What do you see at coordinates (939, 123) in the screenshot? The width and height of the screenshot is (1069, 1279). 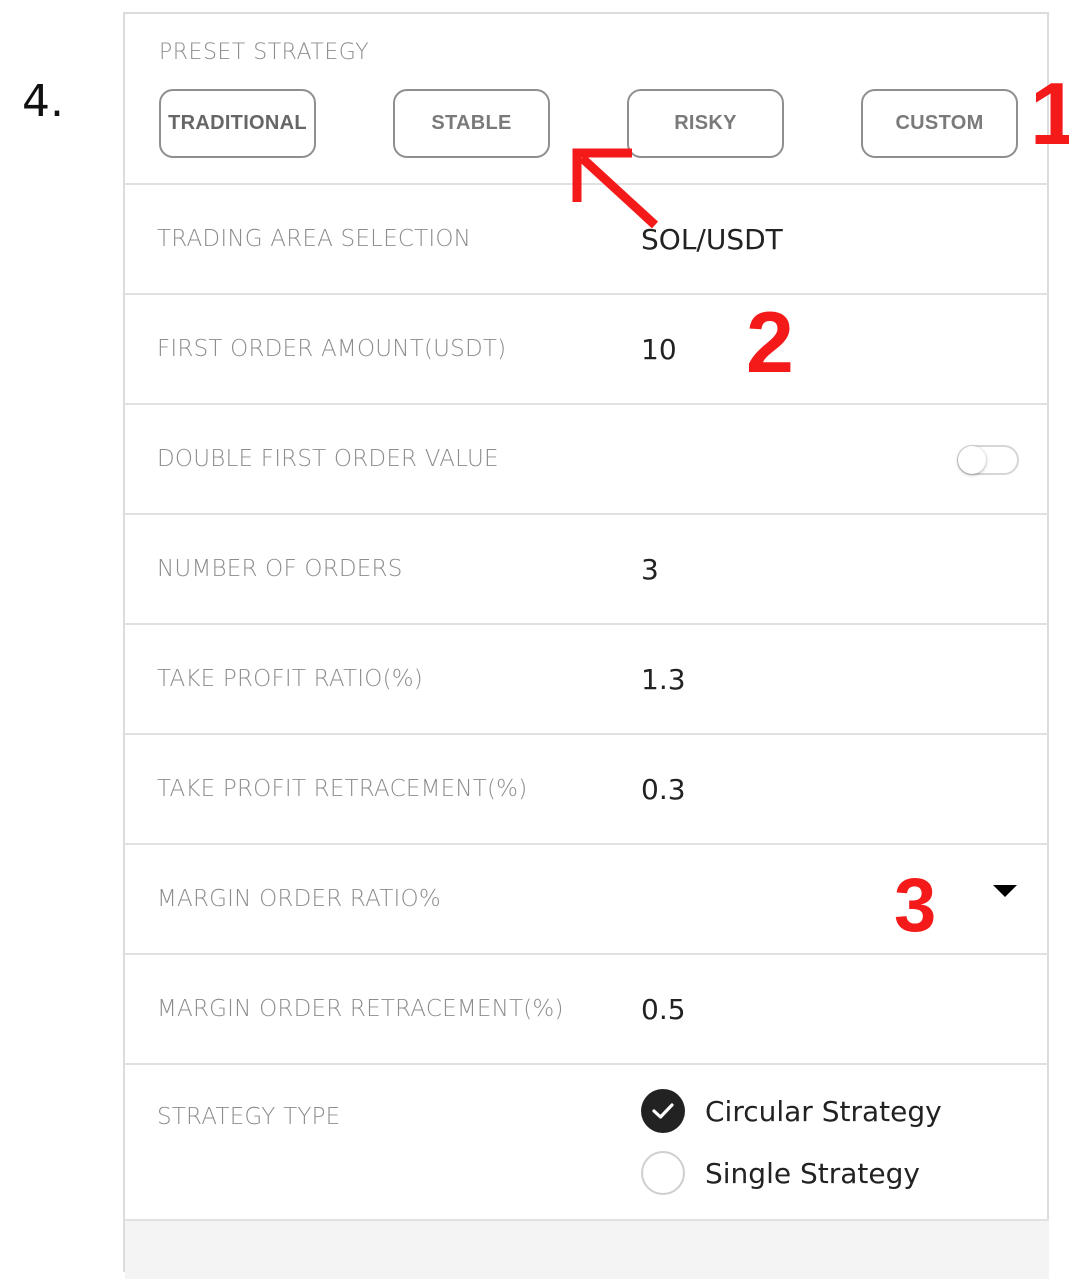 I see `preset-custom-button: CUSTOM` at bounding box center [939, 123].